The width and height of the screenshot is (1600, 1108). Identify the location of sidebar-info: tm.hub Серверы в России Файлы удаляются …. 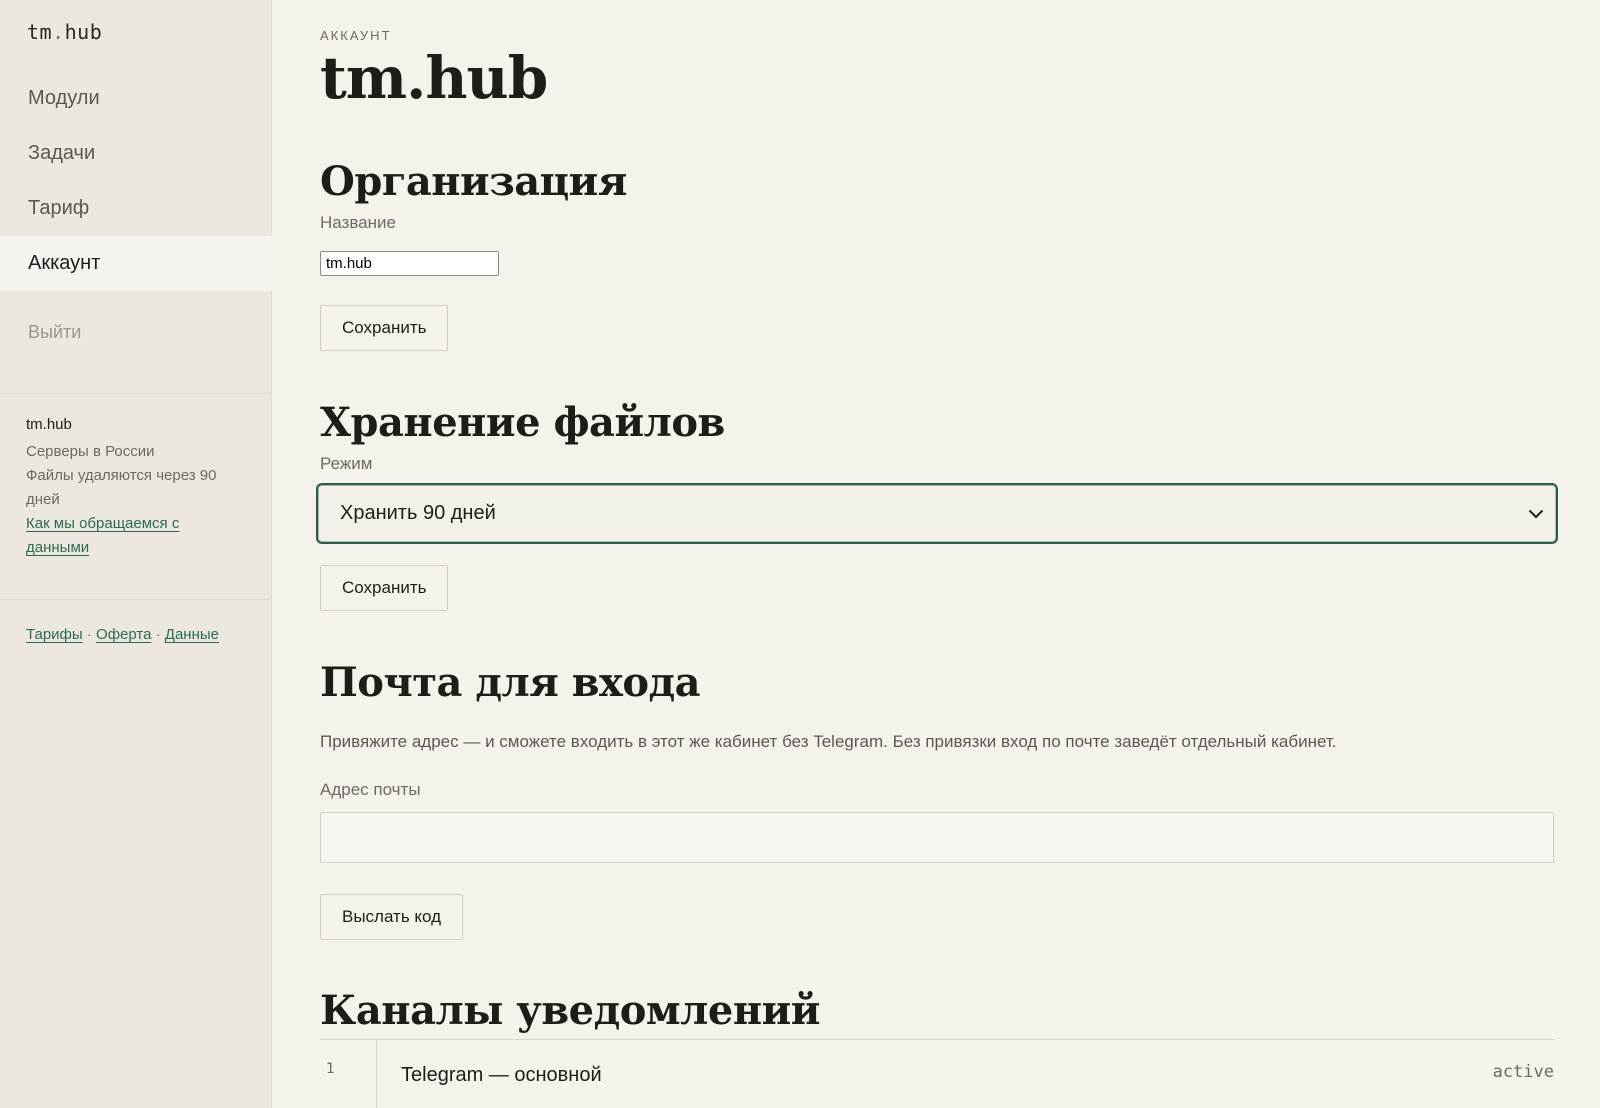
(136, 488).